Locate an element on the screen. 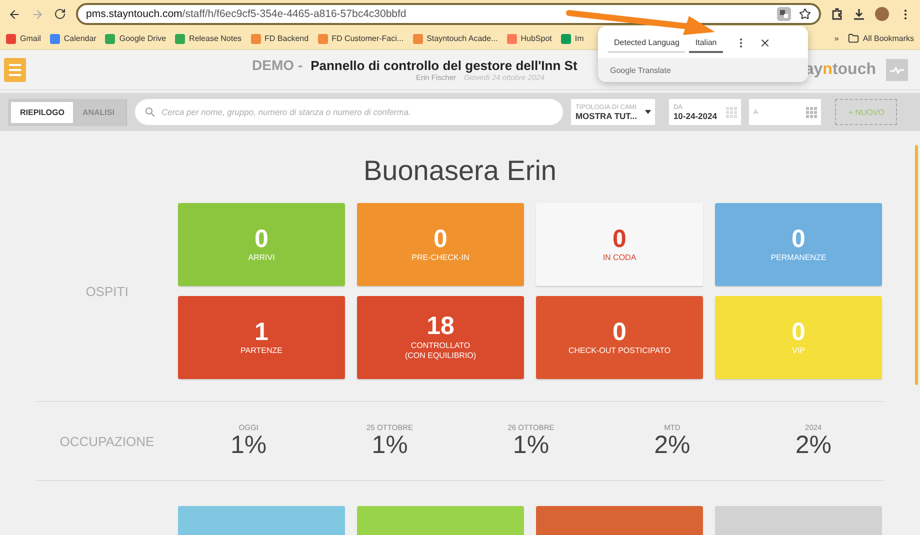  address-bar: pms.stayntouch.com/staff/h/f6ec9cf5-354e-4465-a816-57bc4c30bbfd is located at coordinates (448, 14).